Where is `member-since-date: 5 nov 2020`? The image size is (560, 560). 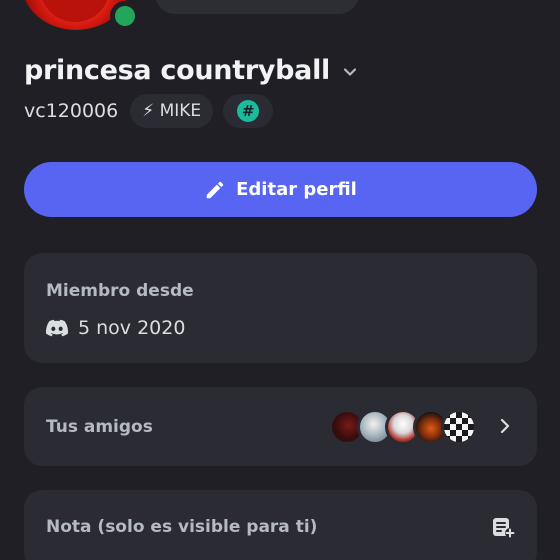
member-since-date: 5 nov 2020 is located at coordinates (132, 328).